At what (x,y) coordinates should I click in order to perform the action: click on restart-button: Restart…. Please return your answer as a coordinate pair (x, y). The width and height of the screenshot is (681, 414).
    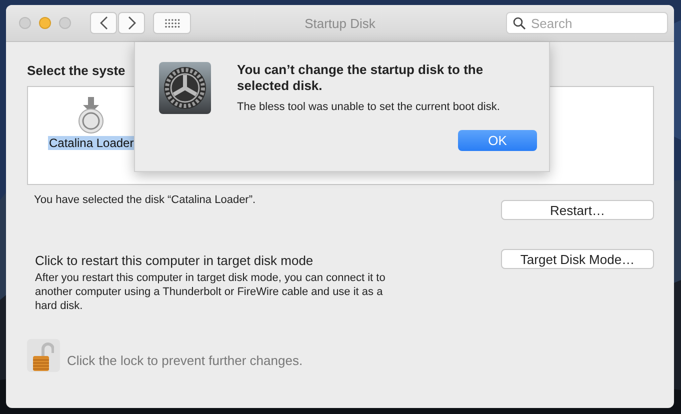
    Looking at the image, I should click on (577, 210).